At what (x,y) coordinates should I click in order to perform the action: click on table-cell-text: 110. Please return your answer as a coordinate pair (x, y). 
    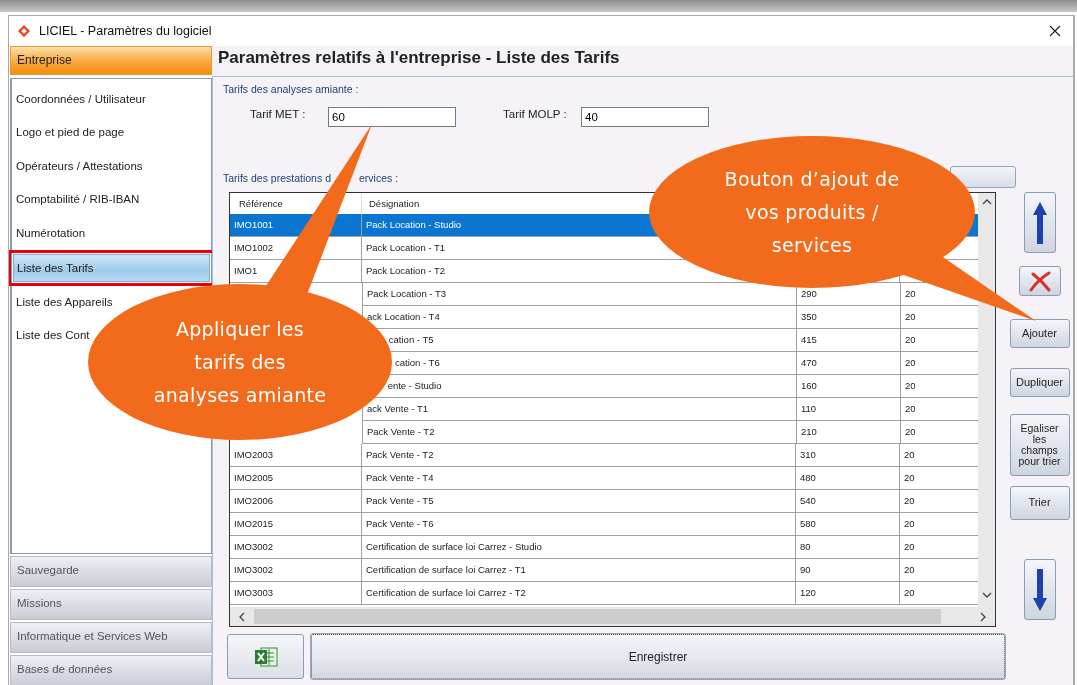
    Looking at the image, I should click on (809, 409).